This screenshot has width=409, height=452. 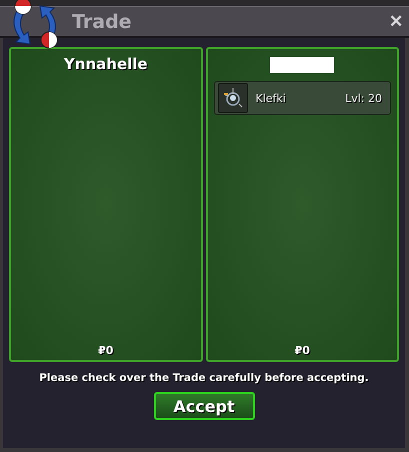 What do you see at coordinates (396, 21) in the screenshot?
I see `close-button: ✕` at bounding box center [396, 21].